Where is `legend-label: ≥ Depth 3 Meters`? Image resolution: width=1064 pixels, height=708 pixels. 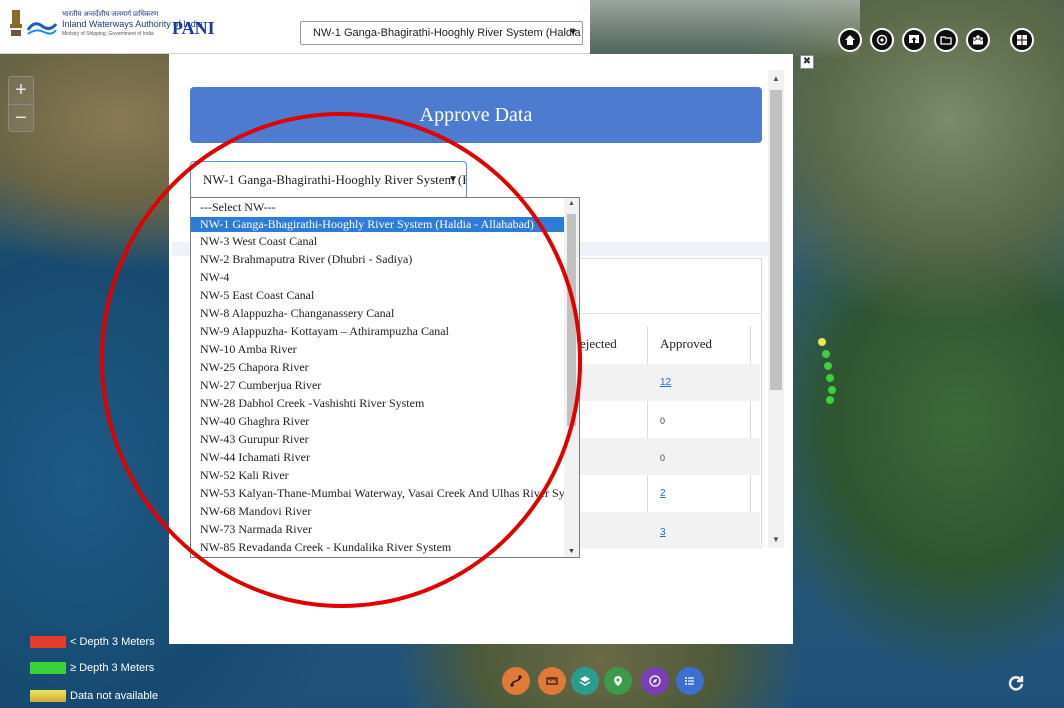
legend-label: ≥ Depth 3 Meters is located at coordinates (112, 668).